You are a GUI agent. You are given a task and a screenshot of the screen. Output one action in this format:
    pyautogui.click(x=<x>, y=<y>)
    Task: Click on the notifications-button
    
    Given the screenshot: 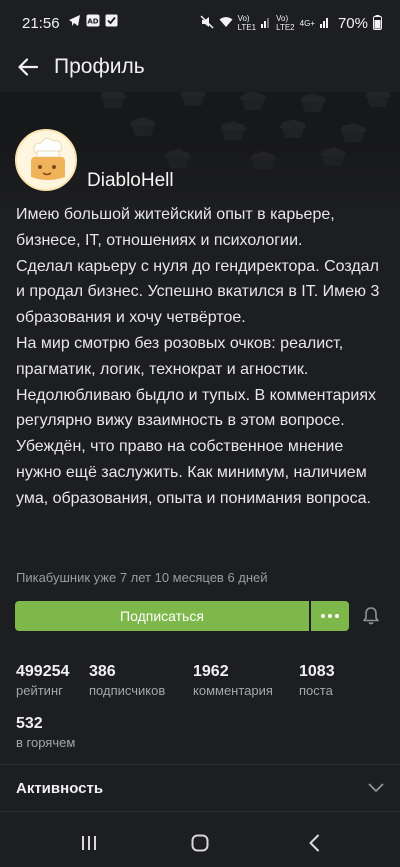 What is the action you would take?
    pyautogui.click(x=371, y=616)
    